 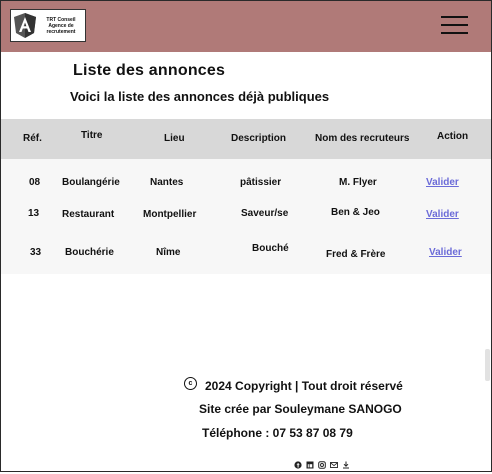 I want to click on cell-titre: Boulangérie, so click(x=91, y=182).